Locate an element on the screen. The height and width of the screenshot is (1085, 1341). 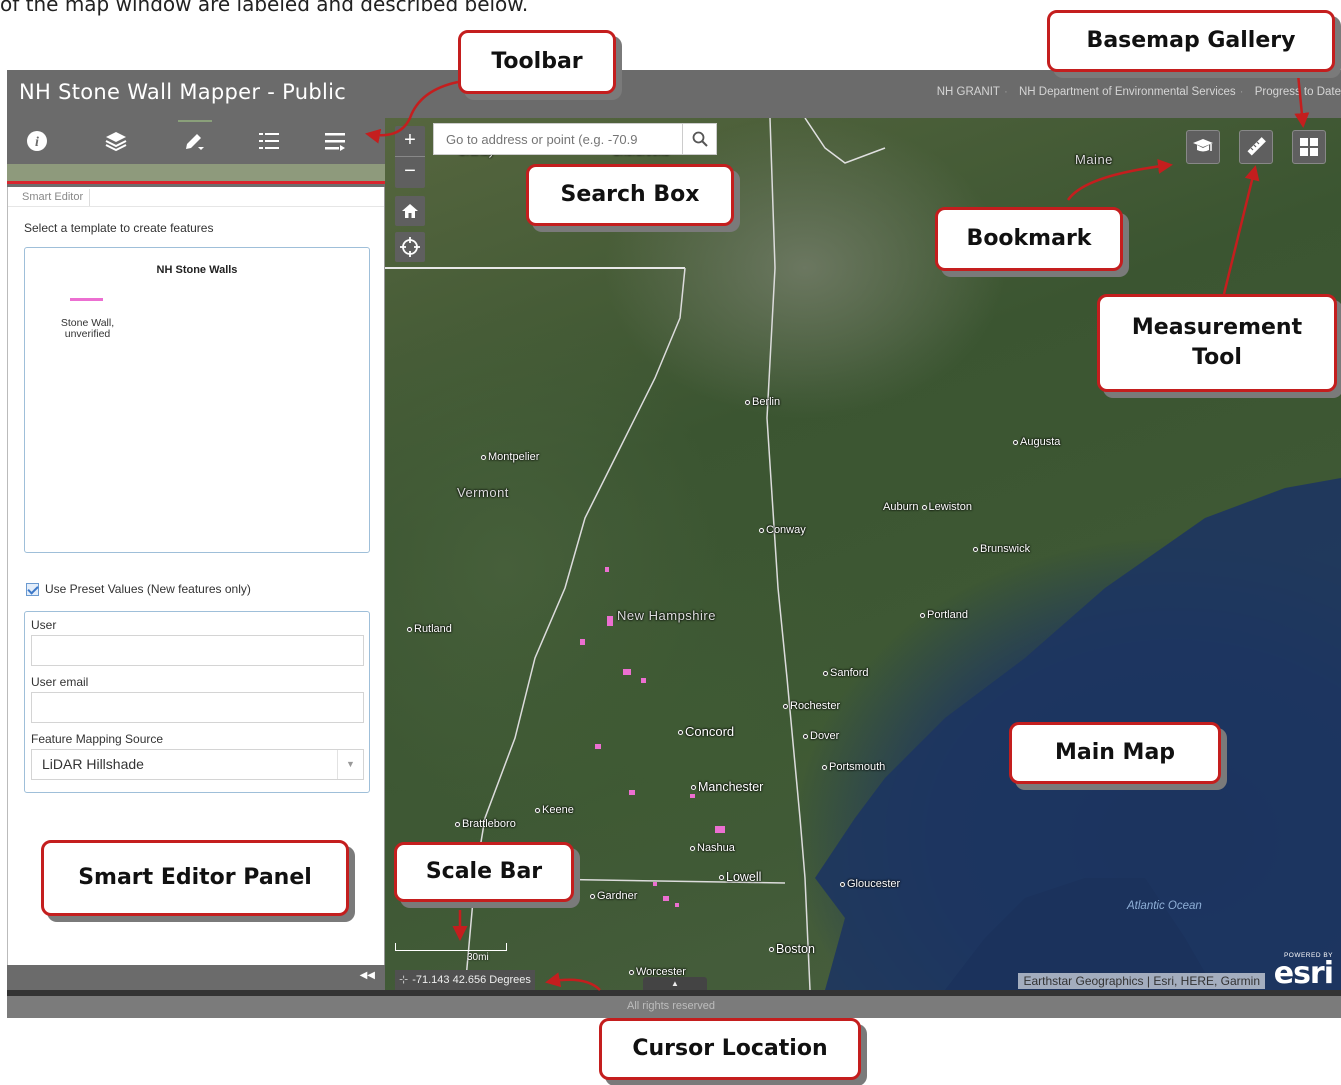
search-button is located at coordinates (699, 139).